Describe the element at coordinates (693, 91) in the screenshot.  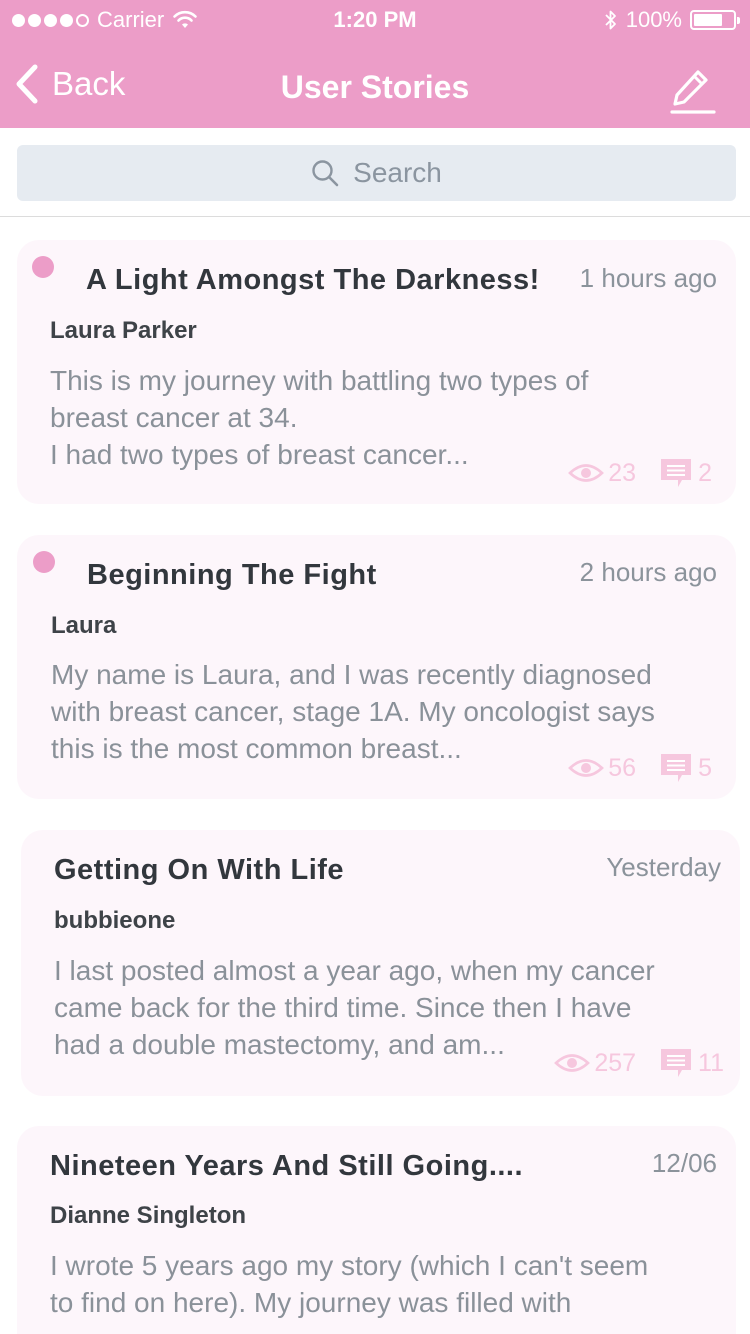
I see `edit-icon` at that location.